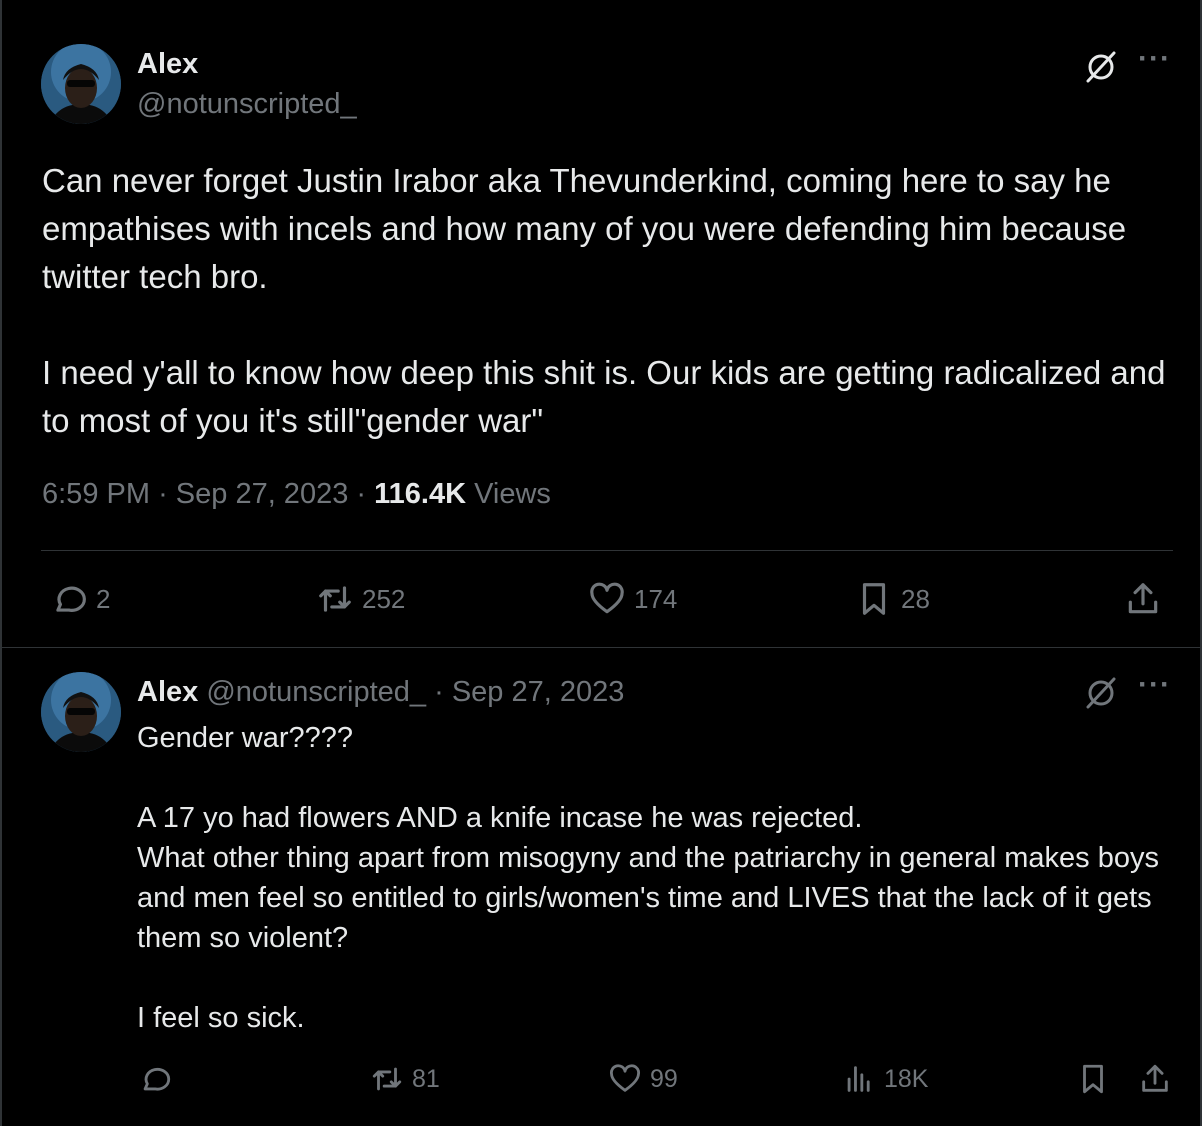 The image size is (1202, 1126). I want to click on reply-count: 2, so click(103, 598).